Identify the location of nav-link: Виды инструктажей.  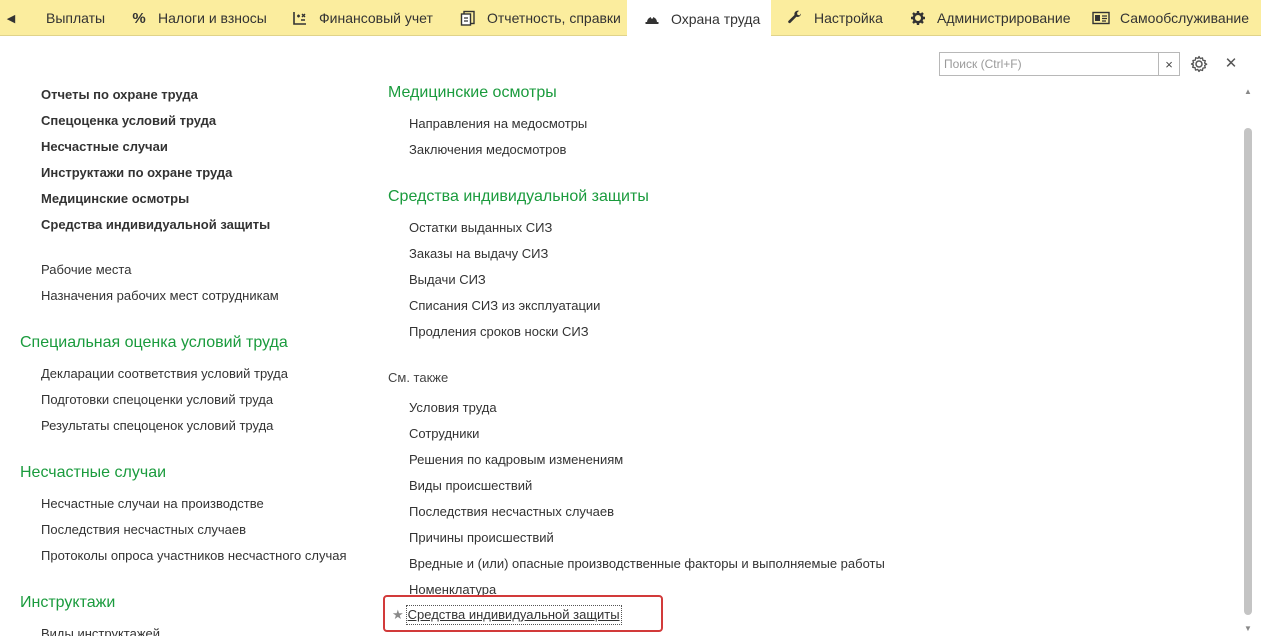
(100, 631).